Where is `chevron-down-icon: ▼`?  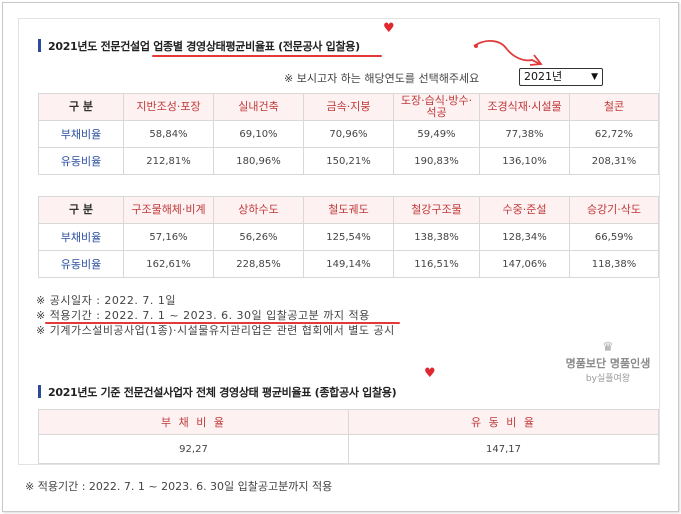
chevron-down-icon: ▼ is located at coordinates (594, 77).